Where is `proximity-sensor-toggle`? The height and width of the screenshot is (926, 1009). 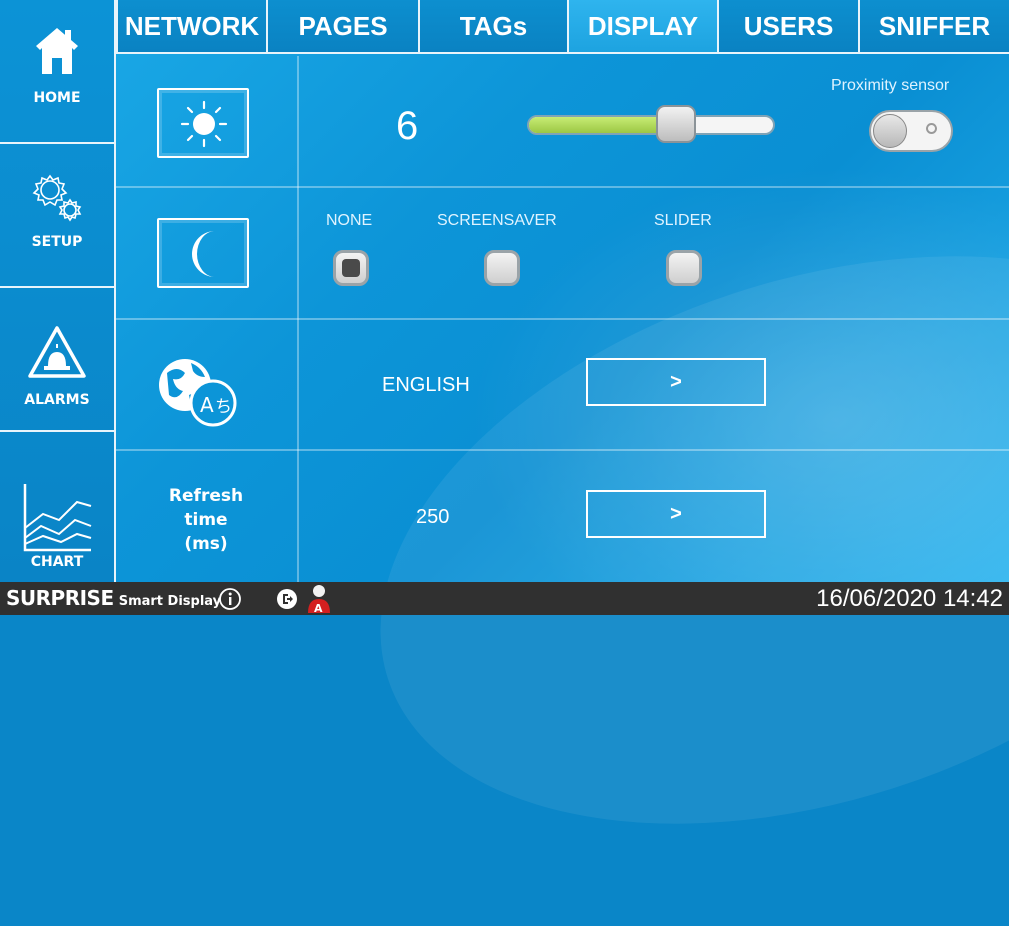
proximity-sensor-toggle is located at coordinates (911, 131).